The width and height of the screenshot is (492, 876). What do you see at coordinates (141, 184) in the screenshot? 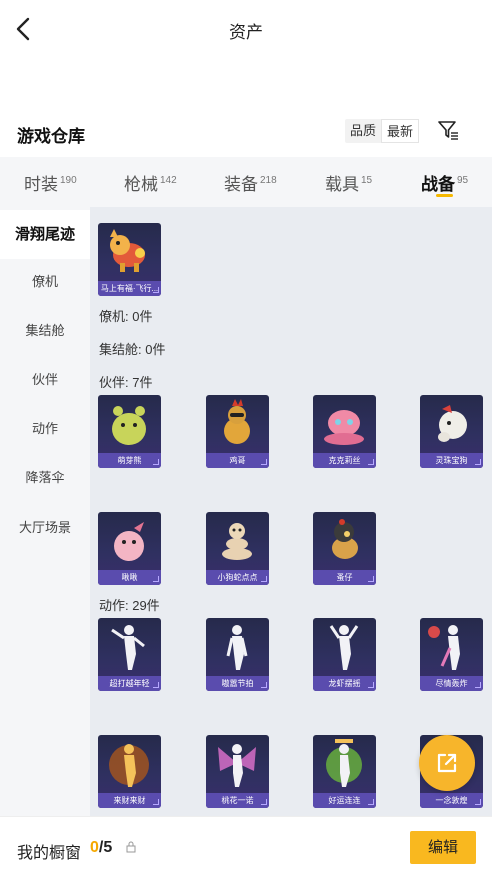
I see `tab-label: 枪械` at bounding box center [141, 184].